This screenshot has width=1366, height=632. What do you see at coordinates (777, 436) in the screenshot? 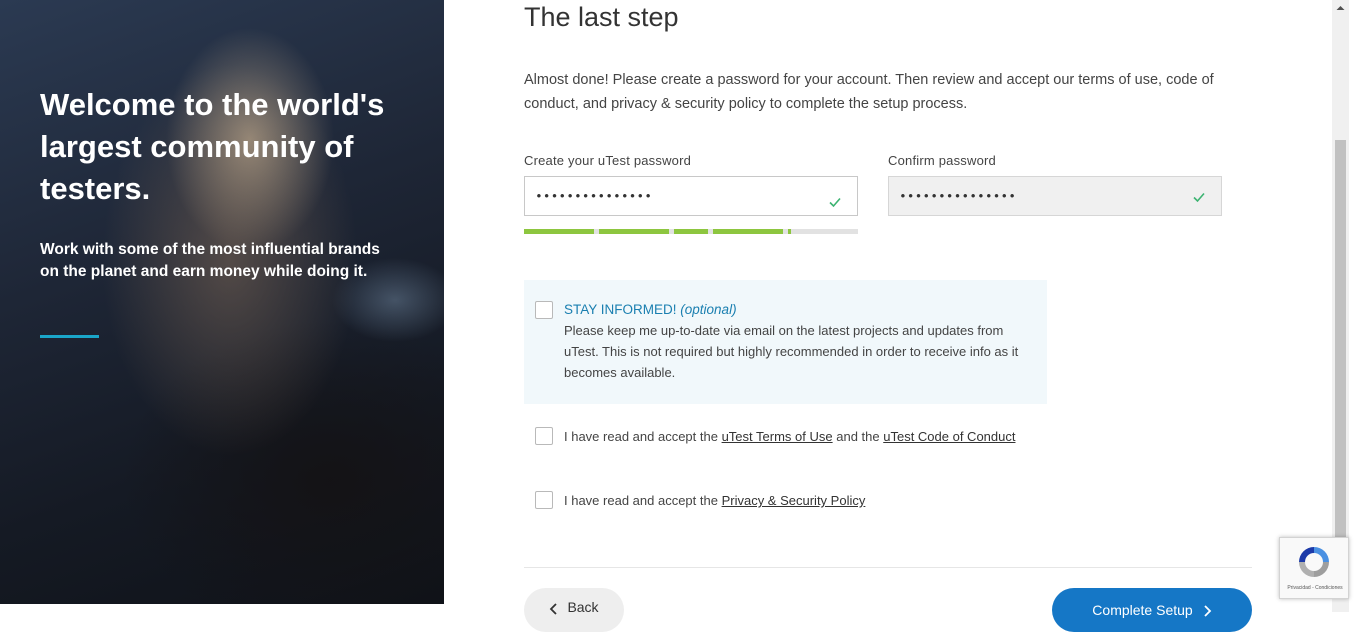
I see `terms-of-use-link: uTest Terms of Use` at bounding box center [777, 436].